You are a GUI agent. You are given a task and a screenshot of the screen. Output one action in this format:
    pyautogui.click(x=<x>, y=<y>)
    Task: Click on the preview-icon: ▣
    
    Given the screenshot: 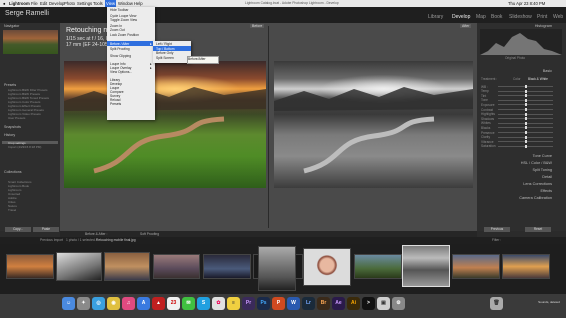 What is the action you would take?
    pyautogui.click(x=383, y=303)
    